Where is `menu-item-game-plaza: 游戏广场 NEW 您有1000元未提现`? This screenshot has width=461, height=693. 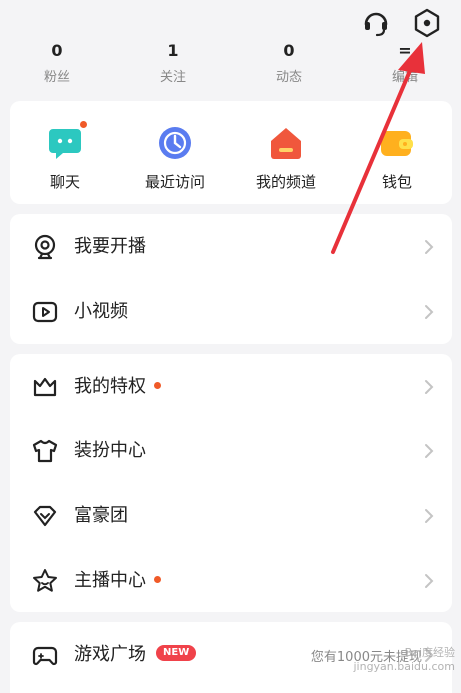 menu-item-game-plaza: 游戏广场 NEW 您有1000元未提现 is located at coordinates (231, 654).